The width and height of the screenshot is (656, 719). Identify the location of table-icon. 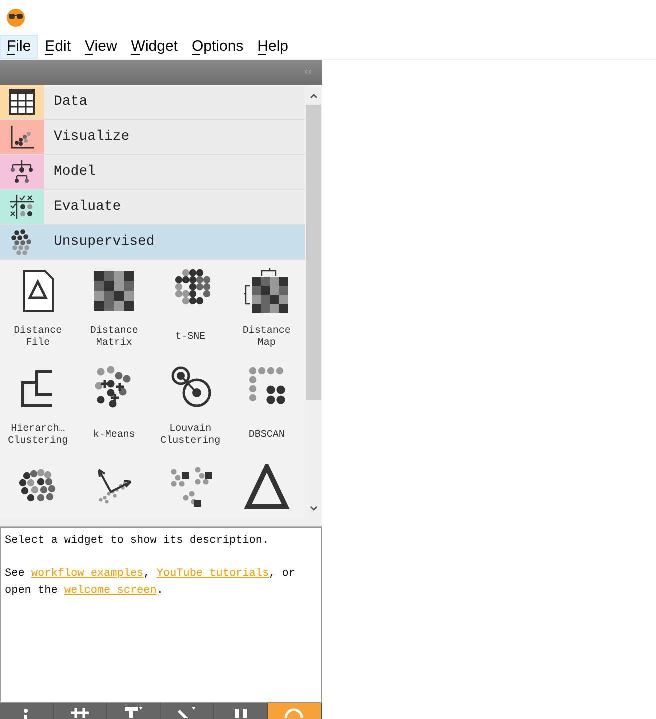
(22, 102).